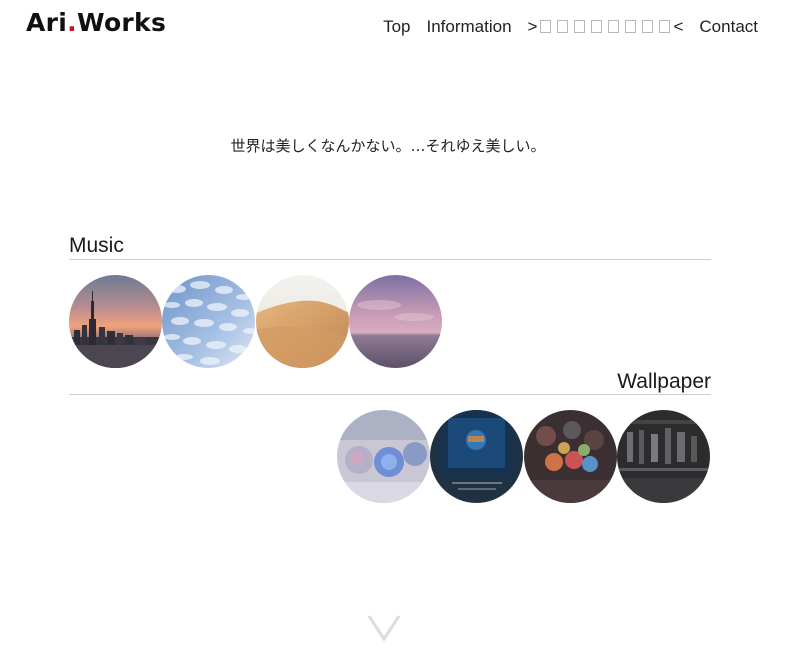 The image size is (800, 659). Describe the element at coordinates (476, 456) in the screenshot. I see `wallpaper-thumb-underwater-night` at that location.